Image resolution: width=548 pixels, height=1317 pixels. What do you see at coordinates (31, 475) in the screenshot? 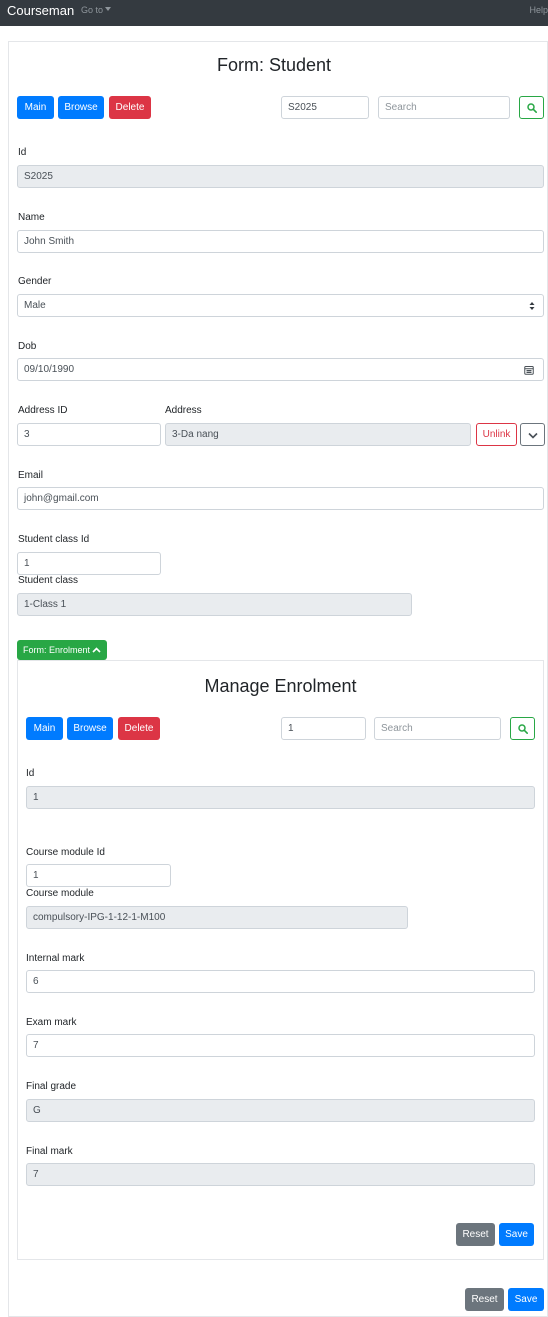
I see `email-label: Email` at bounding box center [31, 475].